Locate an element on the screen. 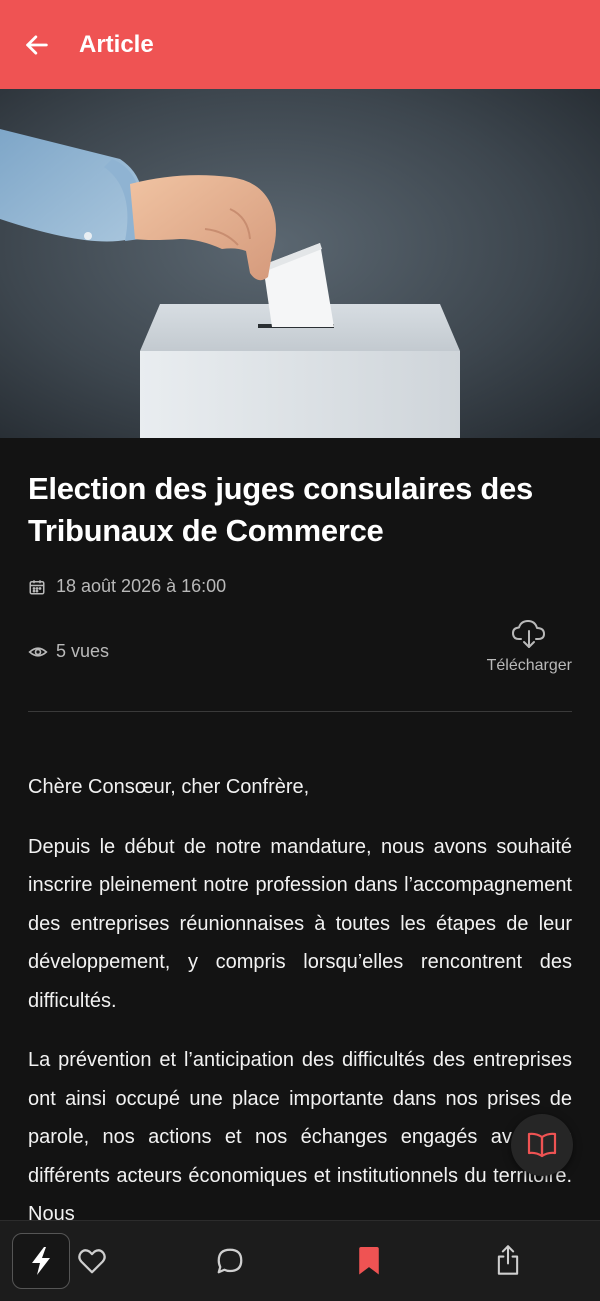 The height and width of the screenshot is (1301, 600). page-title: Article is located at coordinates (116, 44).